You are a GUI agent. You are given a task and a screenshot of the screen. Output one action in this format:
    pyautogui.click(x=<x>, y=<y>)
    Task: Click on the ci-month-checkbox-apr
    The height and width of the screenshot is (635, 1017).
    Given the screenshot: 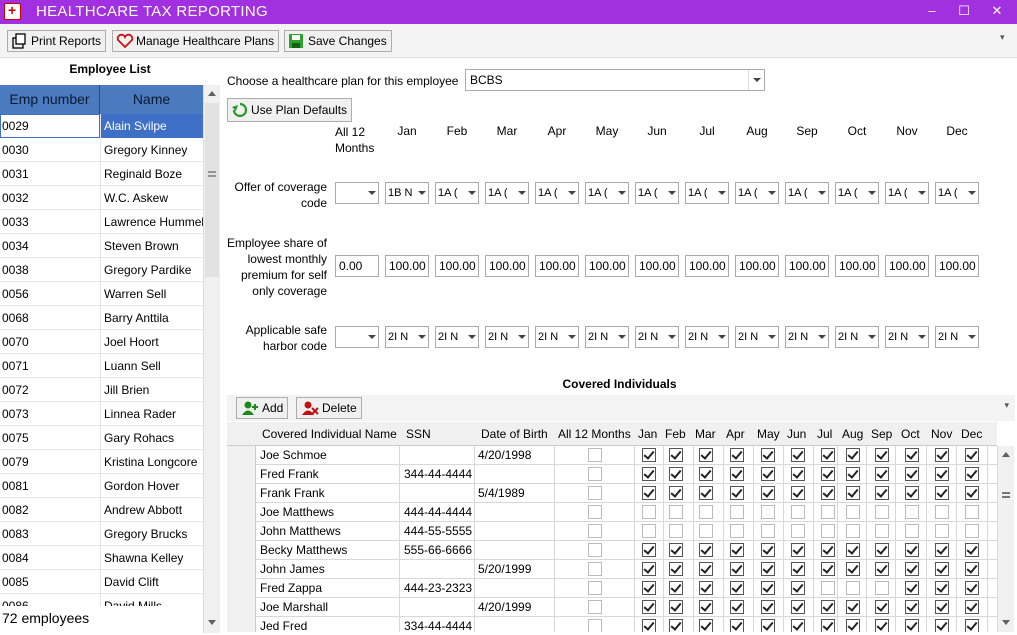 What is the action you would take?
    pyautogui.click(x=737, y=512)
    